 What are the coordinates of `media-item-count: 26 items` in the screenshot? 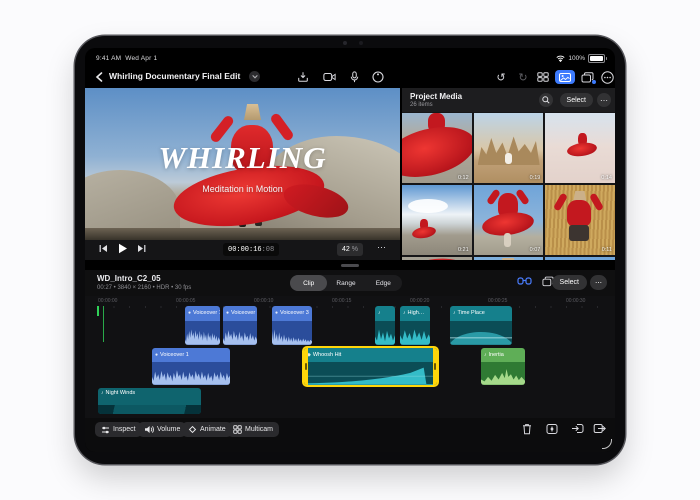 It's located at (421, 105).